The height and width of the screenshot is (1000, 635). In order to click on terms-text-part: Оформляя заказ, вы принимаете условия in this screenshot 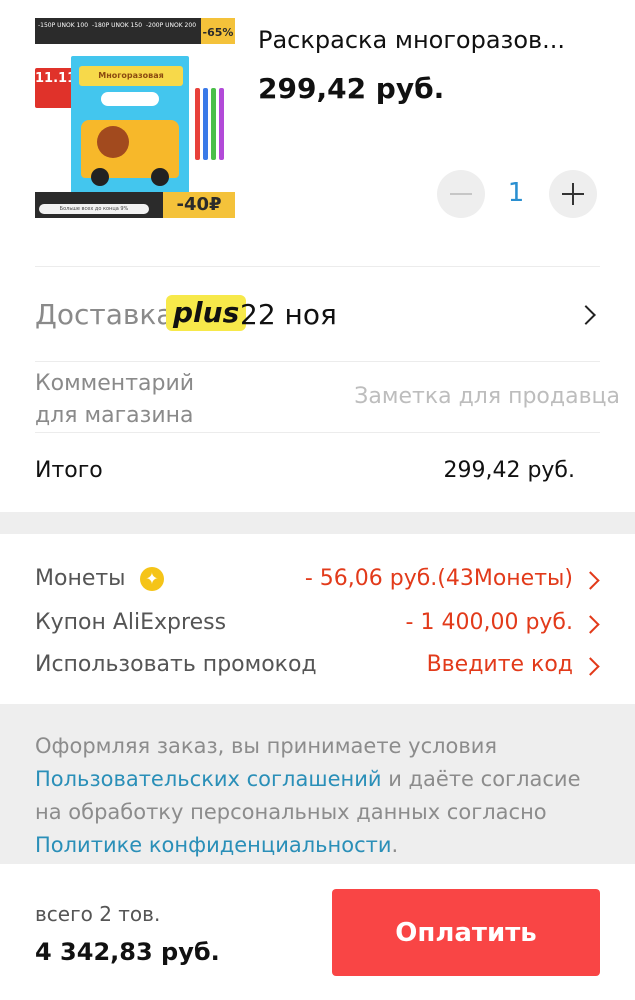, I will do `click(266, 746)`.